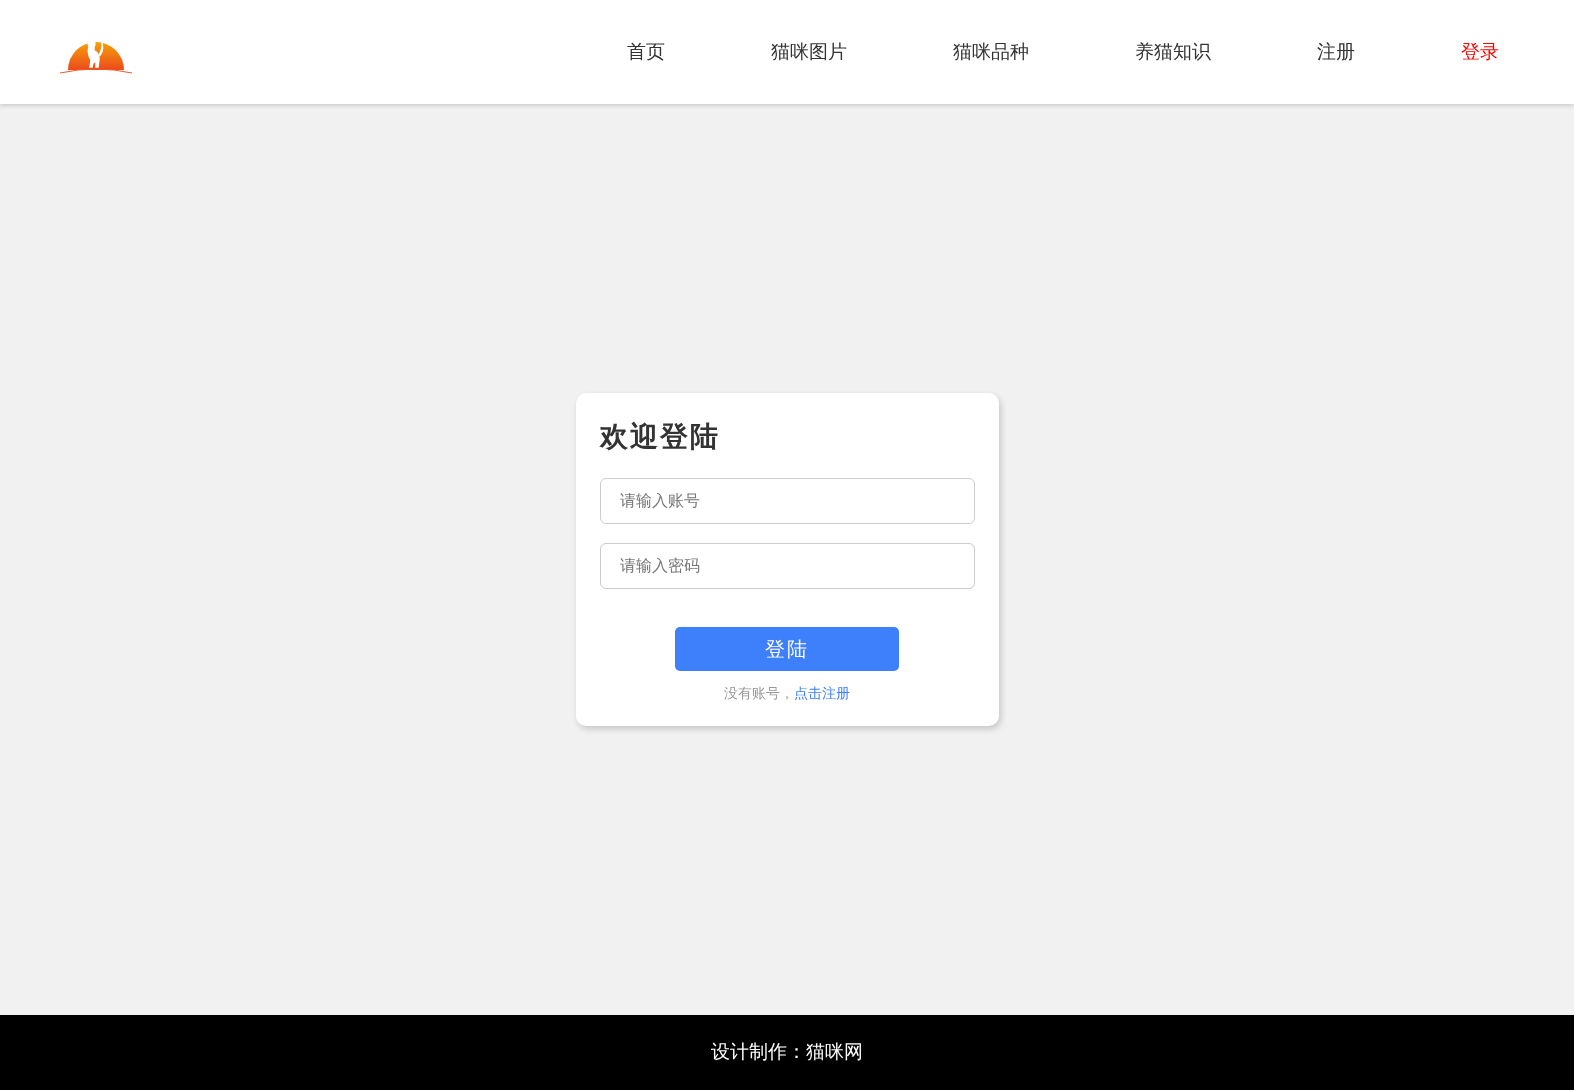 The height and width of the screenshot is (1090, 1574). Describe the element at coordinates (809, 52) in the screenshot. I see `nav-link: 猫咪图片` at that location.